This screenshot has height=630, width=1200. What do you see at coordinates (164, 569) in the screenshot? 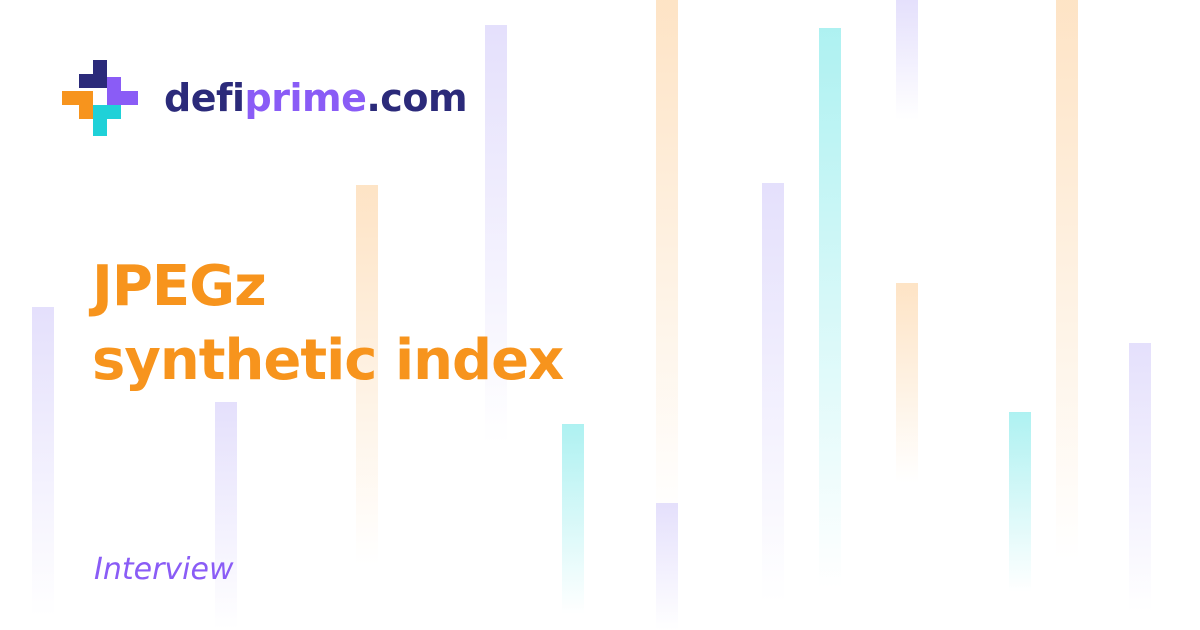
I see `article-category: Interview` at bounding box center [164, 569].